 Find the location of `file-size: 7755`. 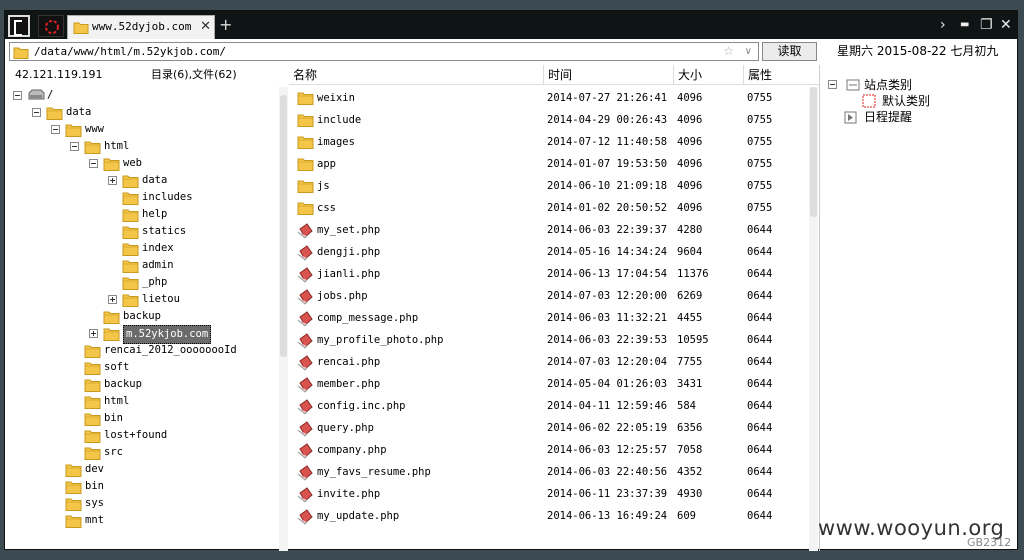

file-size: 7755 is located at coordinates (690, 362).